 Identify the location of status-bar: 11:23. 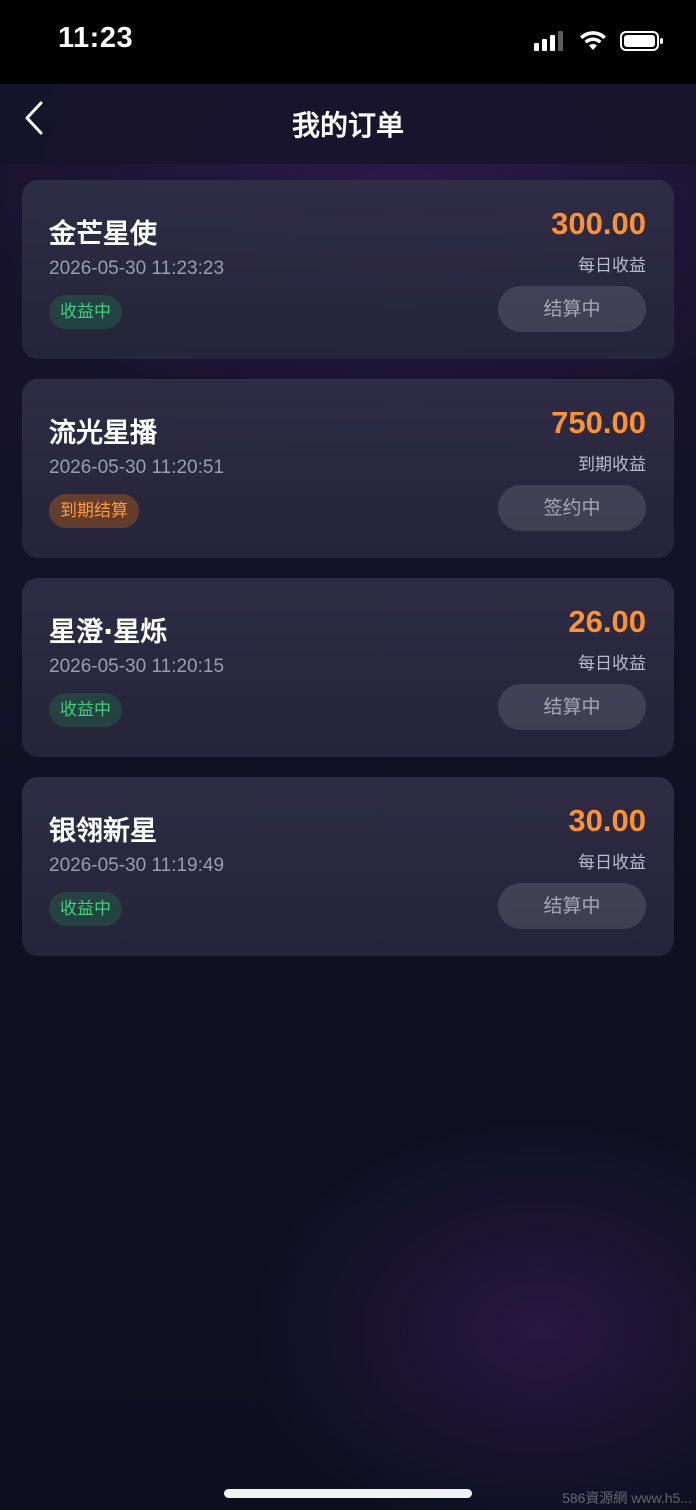
(348, 42).